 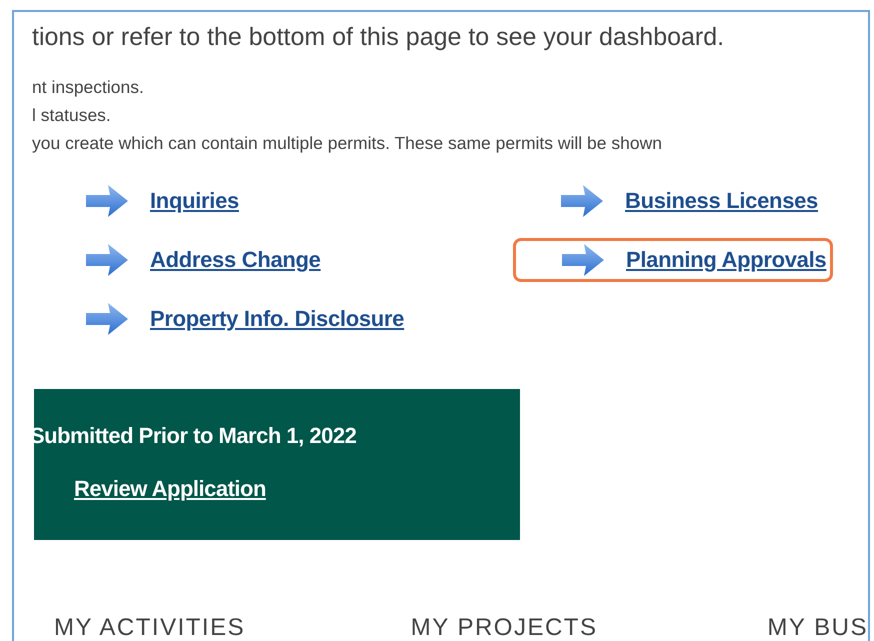 What do you see at coordinates (379, 37) in the screenshot?
I see `intro-text: tions or refer to the bottom of this page to see your dashboard.` at bounding box center [379, 37].